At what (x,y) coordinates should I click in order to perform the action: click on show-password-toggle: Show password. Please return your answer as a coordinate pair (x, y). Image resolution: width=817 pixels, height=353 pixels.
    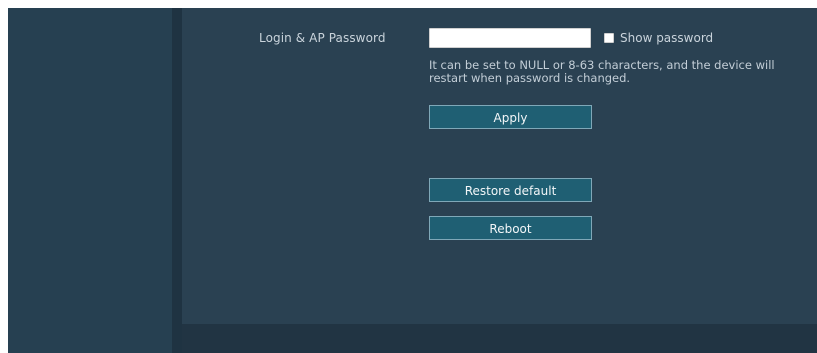
    Looking at the image, I should click on (658, 38).